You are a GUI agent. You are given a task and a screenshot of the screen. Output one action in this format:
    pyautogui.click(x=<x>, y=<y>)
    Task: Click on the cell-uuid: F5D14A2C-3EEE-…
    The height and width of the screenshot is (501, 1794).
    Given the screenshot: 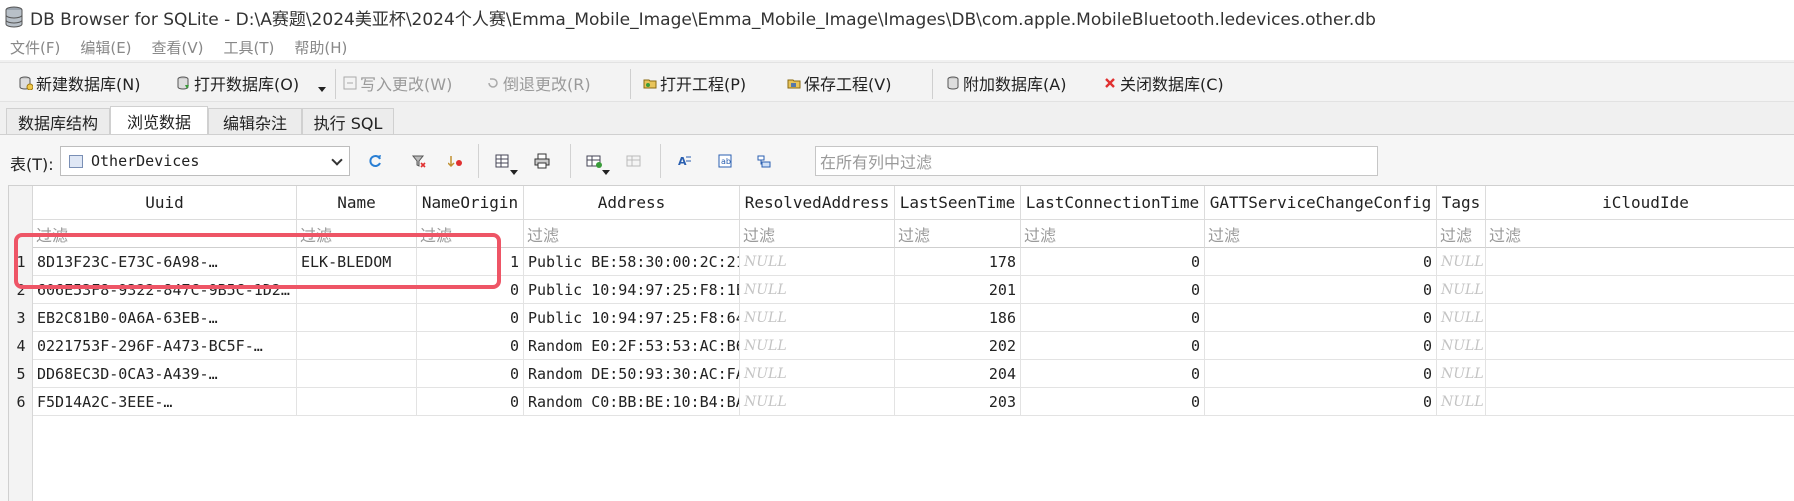 What is the action you would take?
    pyautogui.click(x=165, y=402)
    